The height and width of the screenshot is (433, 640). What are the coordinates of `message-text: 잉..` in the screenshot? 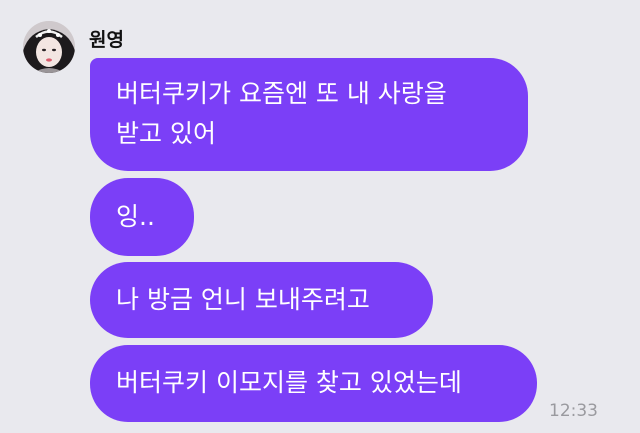 It's located at (135, 216).